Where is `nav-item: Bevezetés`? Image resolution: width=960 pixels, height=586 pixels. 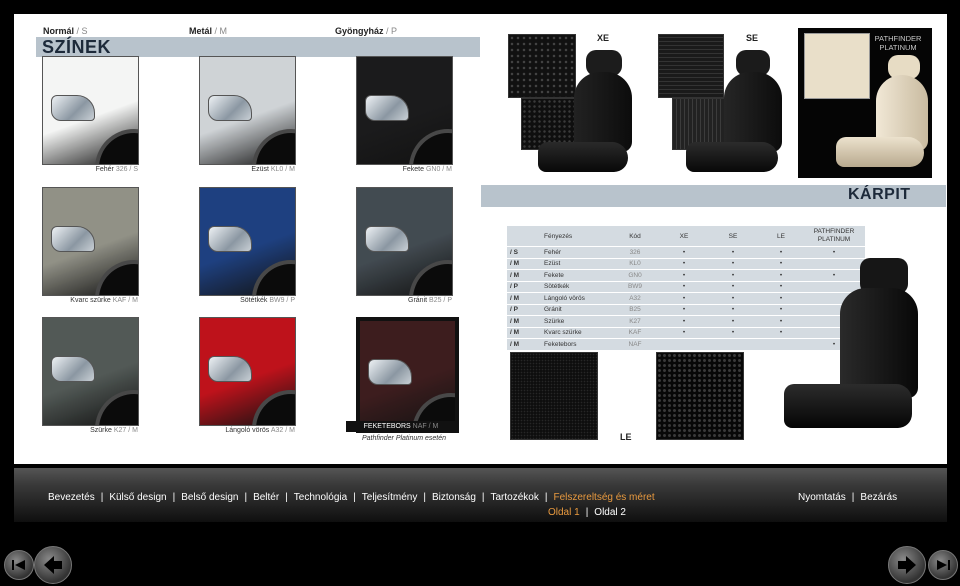
nav-item: Bevezetés is located at coordinates (71, 497).